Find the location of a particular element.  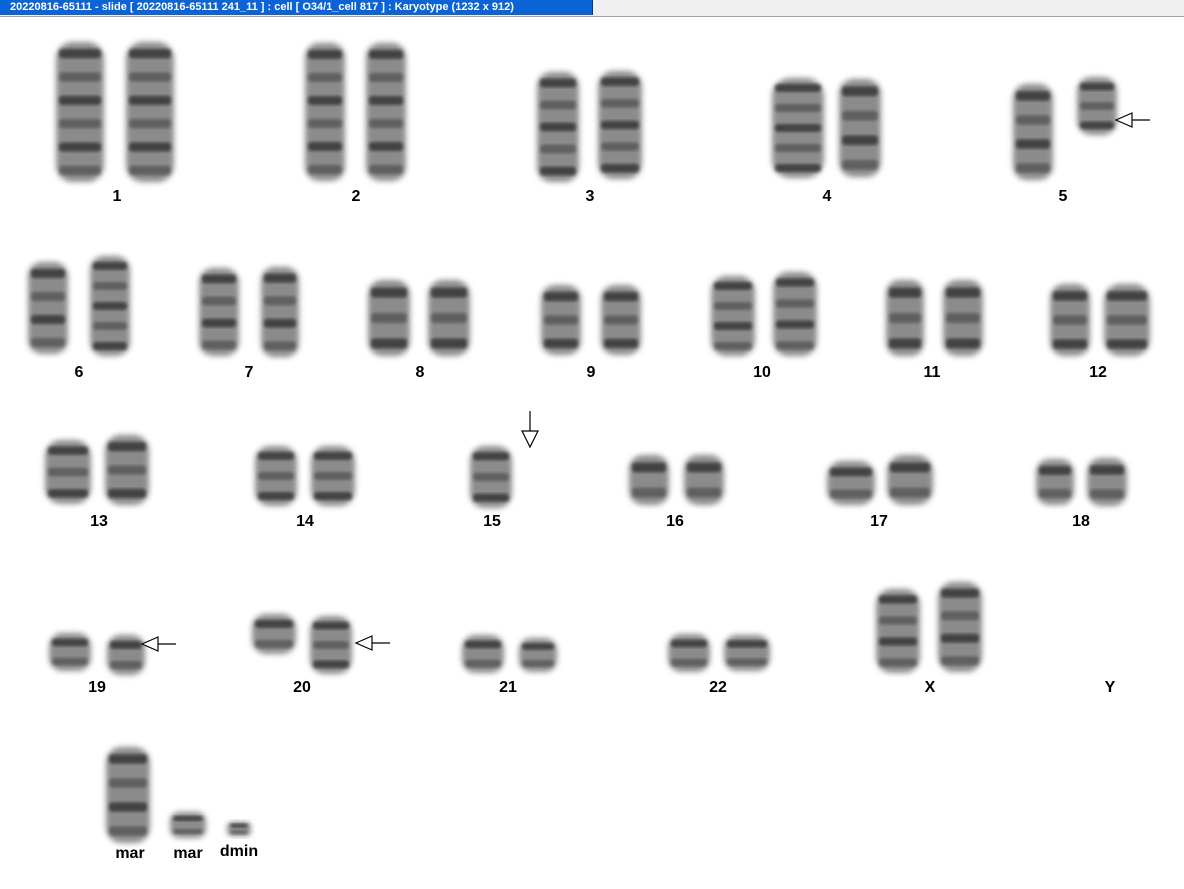

chromosome-label-12: 12 is located at coordinates (1098, 372).